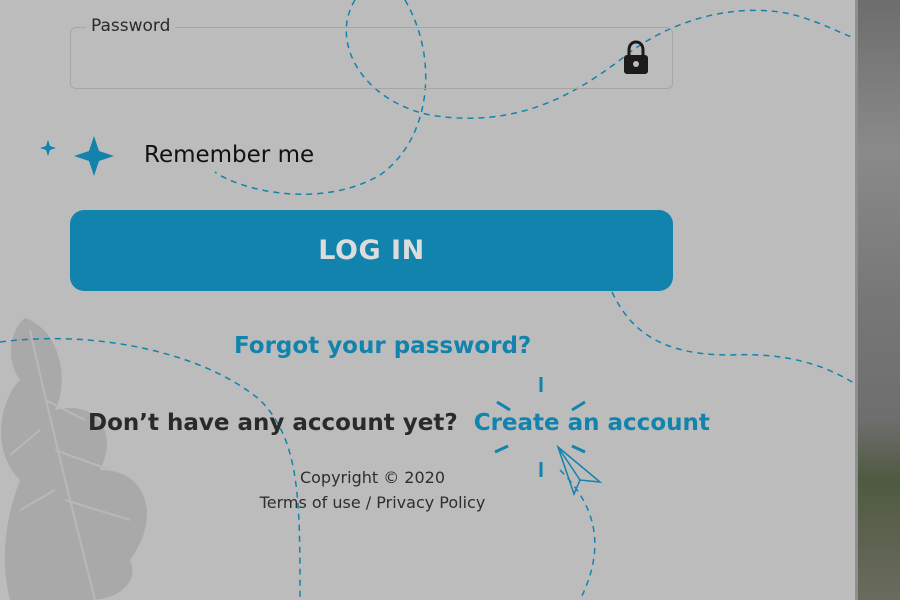 The height and width of the screenshot is (600, 900). I want to click on leaf-veins, so click(70, 464).